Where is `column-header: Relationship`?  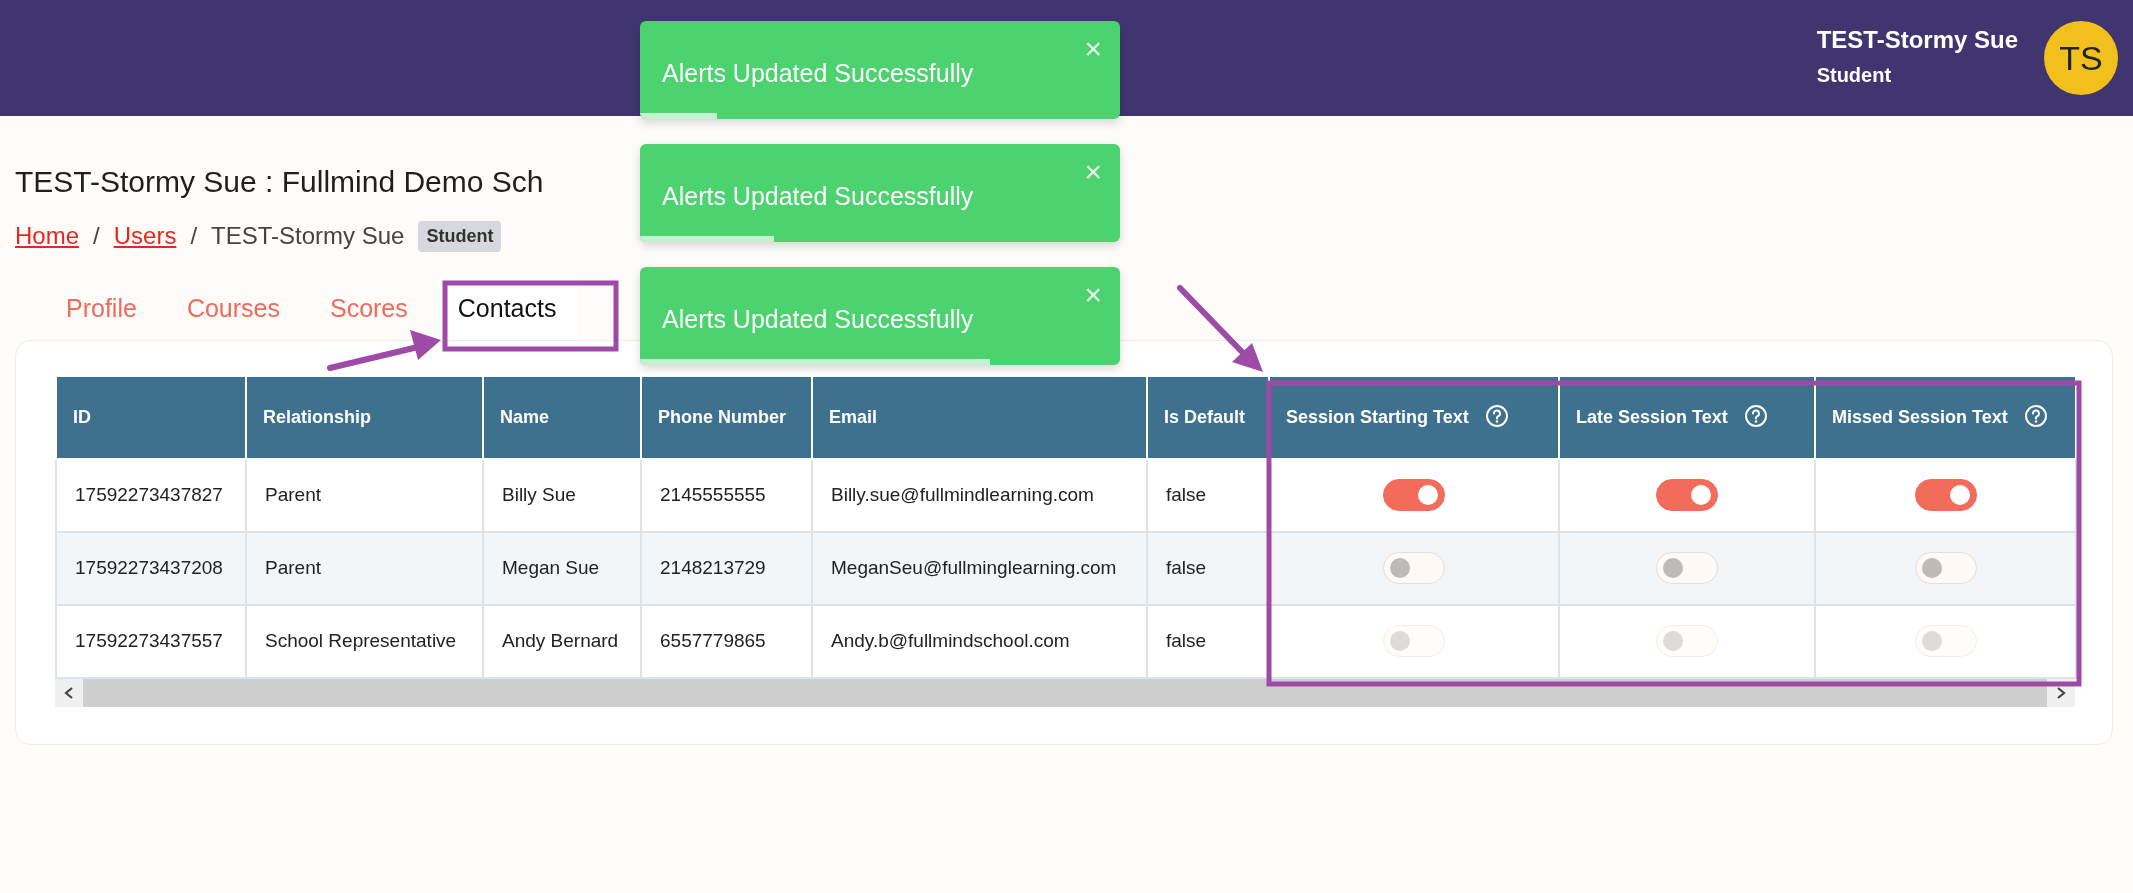 column-header: Relationship is located at coordinates (364, 417).